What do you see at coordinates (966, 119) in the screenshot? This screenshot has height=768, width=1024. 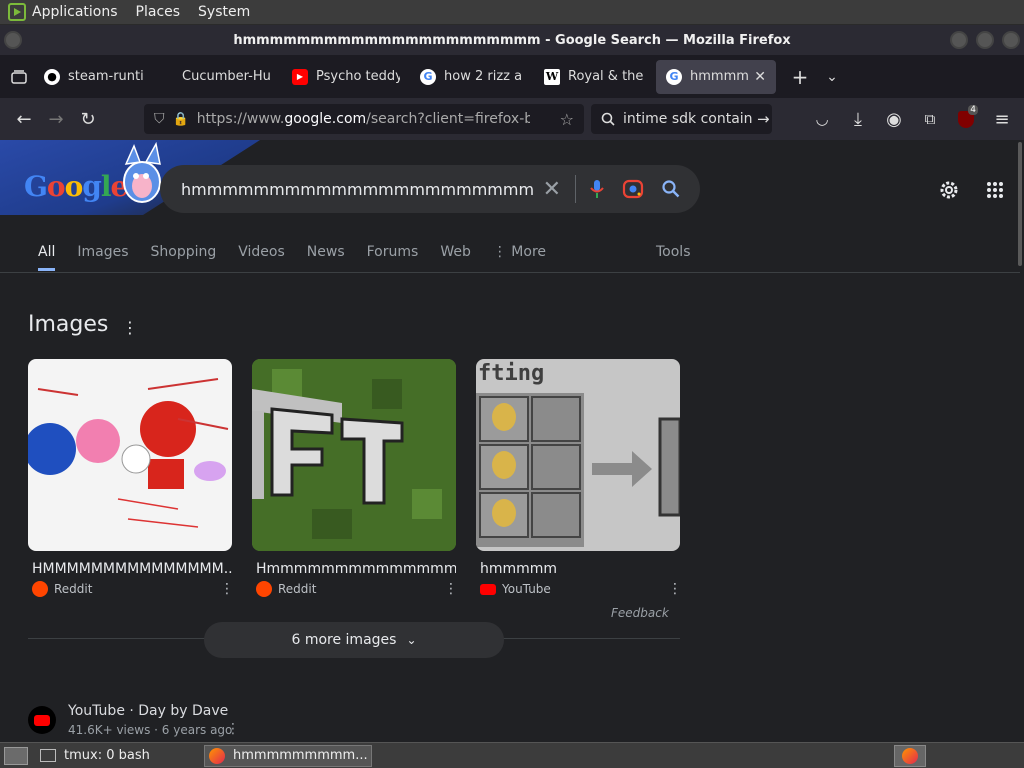 I see `ublock-icon: 4` at bounding box center [966, 119].